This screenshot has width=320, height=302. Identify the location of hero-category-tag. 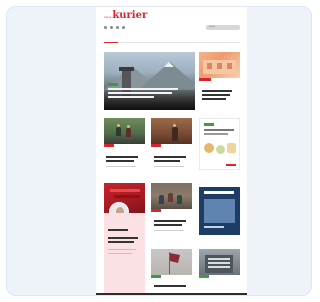
(113, 84).